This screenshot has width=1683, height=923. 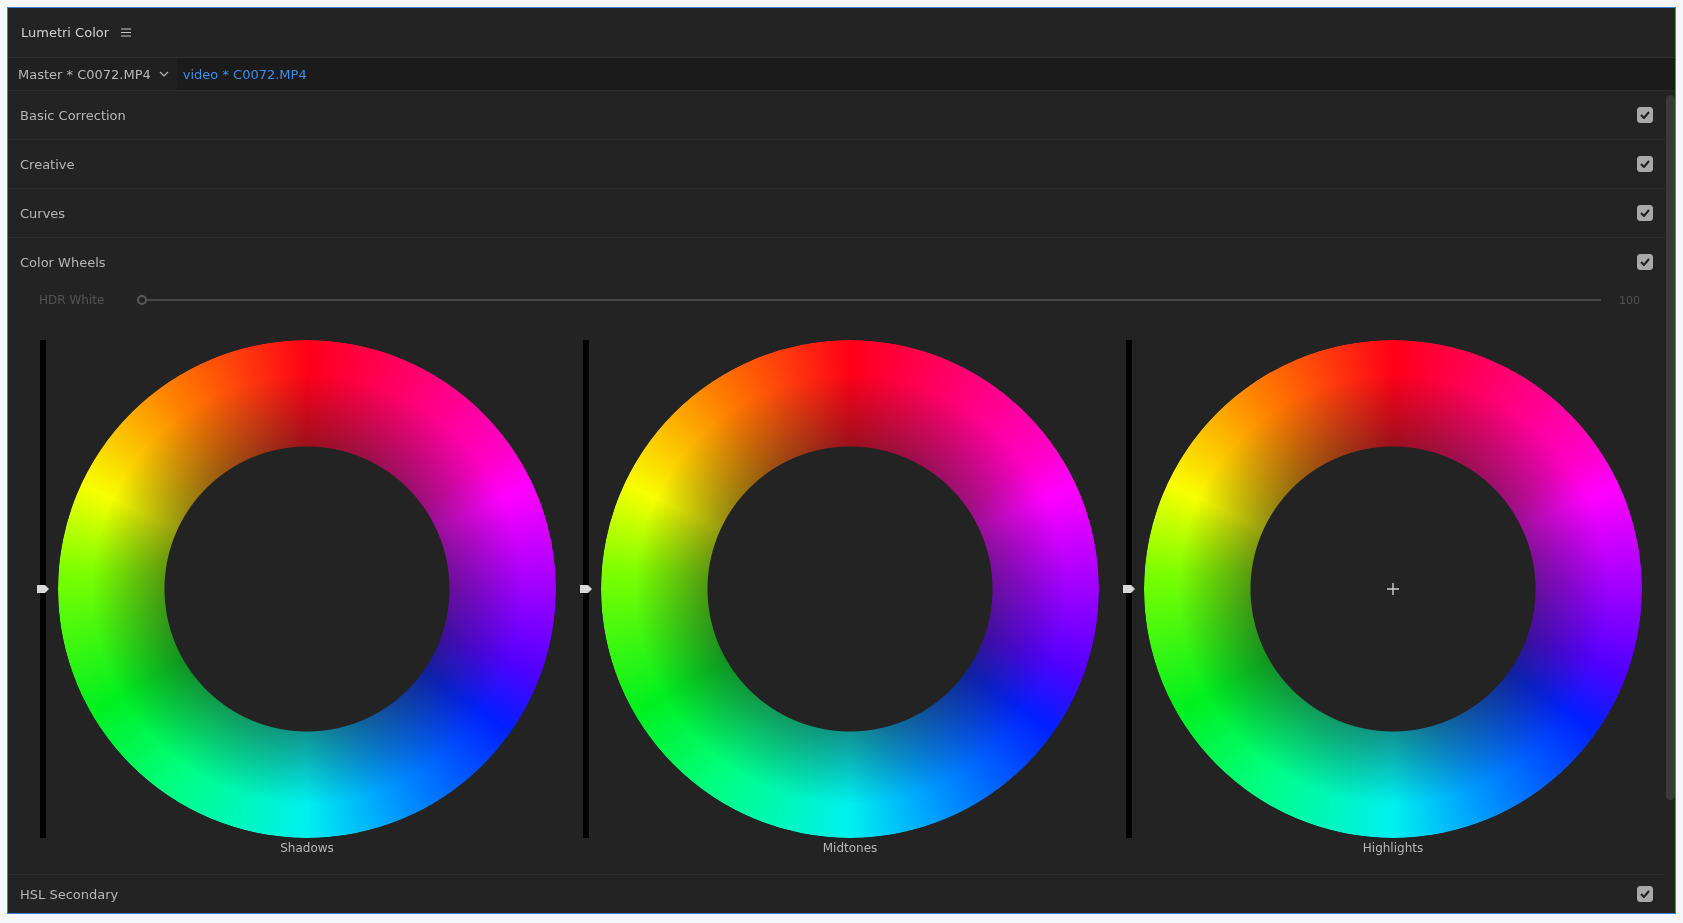 I want to click on section-header: Basic Correction, so click(x=73, y=115).